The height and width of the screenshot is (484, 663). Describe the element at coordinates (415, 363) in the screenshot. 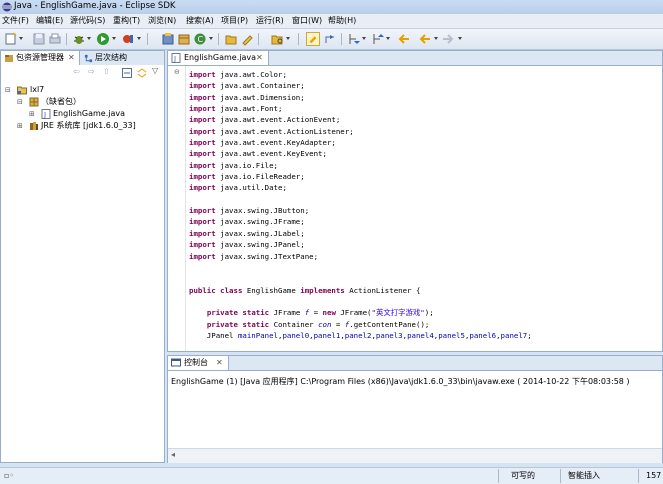

I see `console-tabs: 控制台 ✕` at that location.